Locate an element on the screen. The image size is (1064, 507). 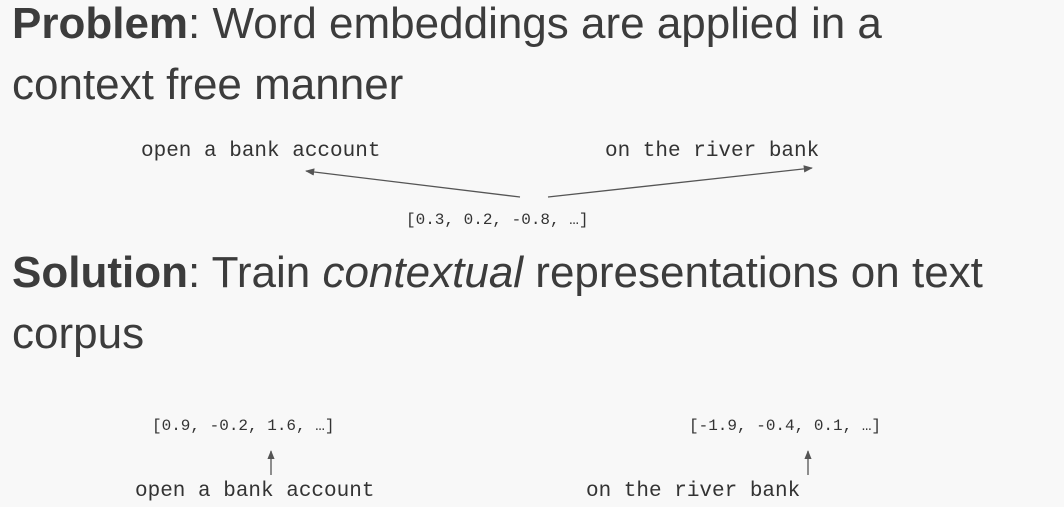
arrow-to-phrase-right is located at coordinates (680, 181).